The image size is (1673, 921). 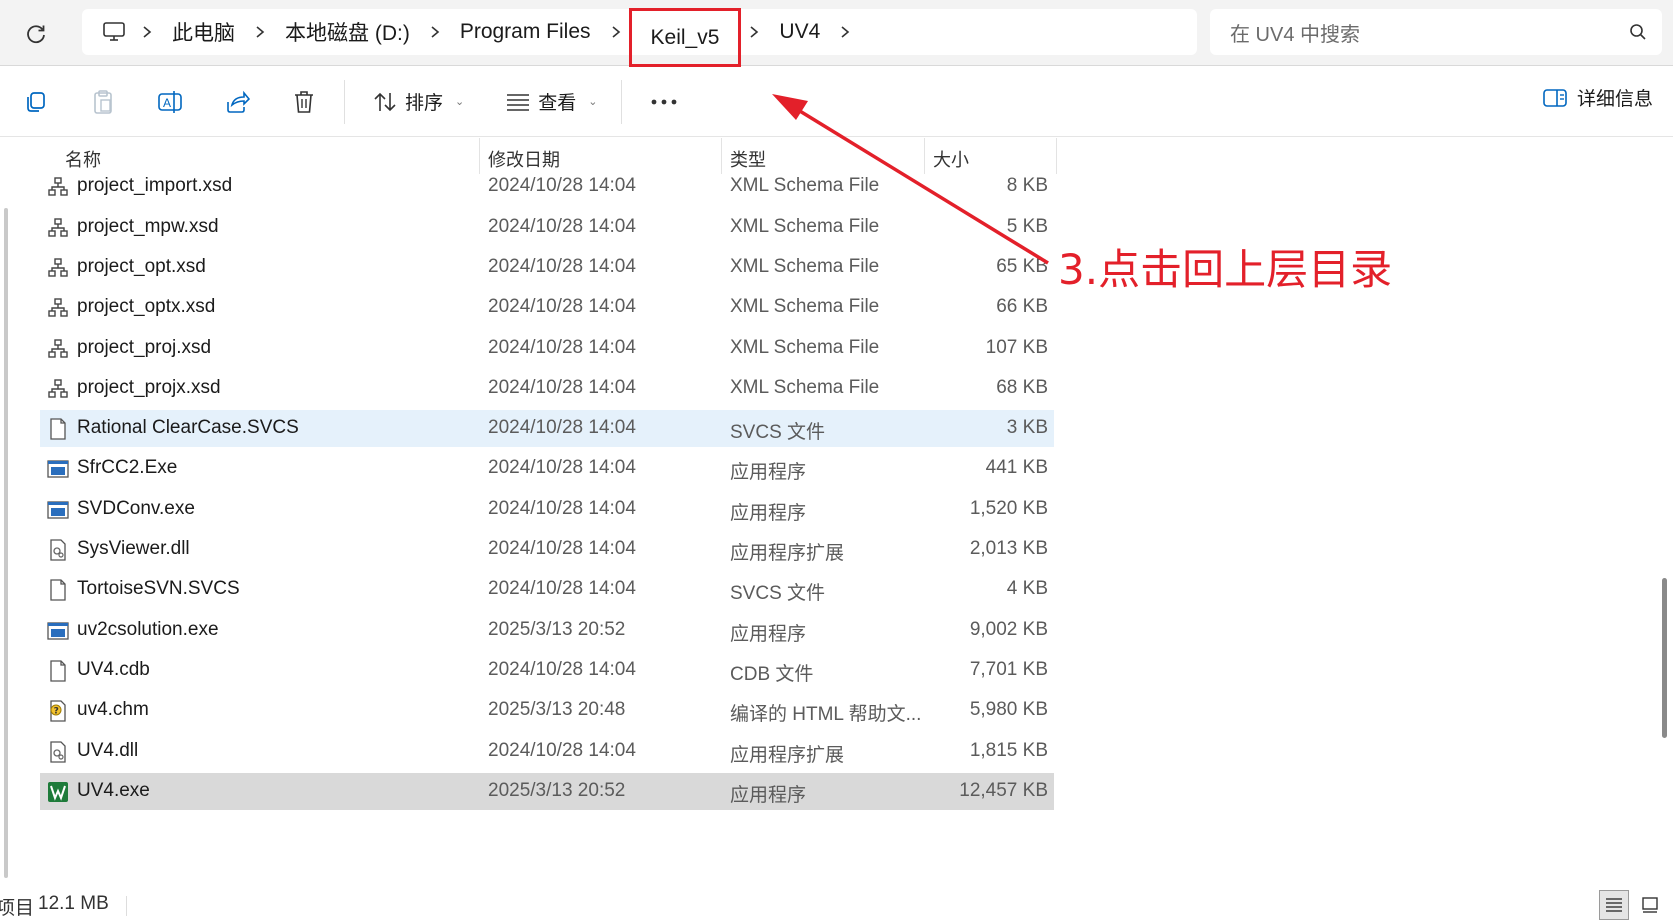 I want to click on breadcrumb: 此电脑 本地磁盘 (D:) Program Files Keil_v5 UV4, so click(x=639, y=37).